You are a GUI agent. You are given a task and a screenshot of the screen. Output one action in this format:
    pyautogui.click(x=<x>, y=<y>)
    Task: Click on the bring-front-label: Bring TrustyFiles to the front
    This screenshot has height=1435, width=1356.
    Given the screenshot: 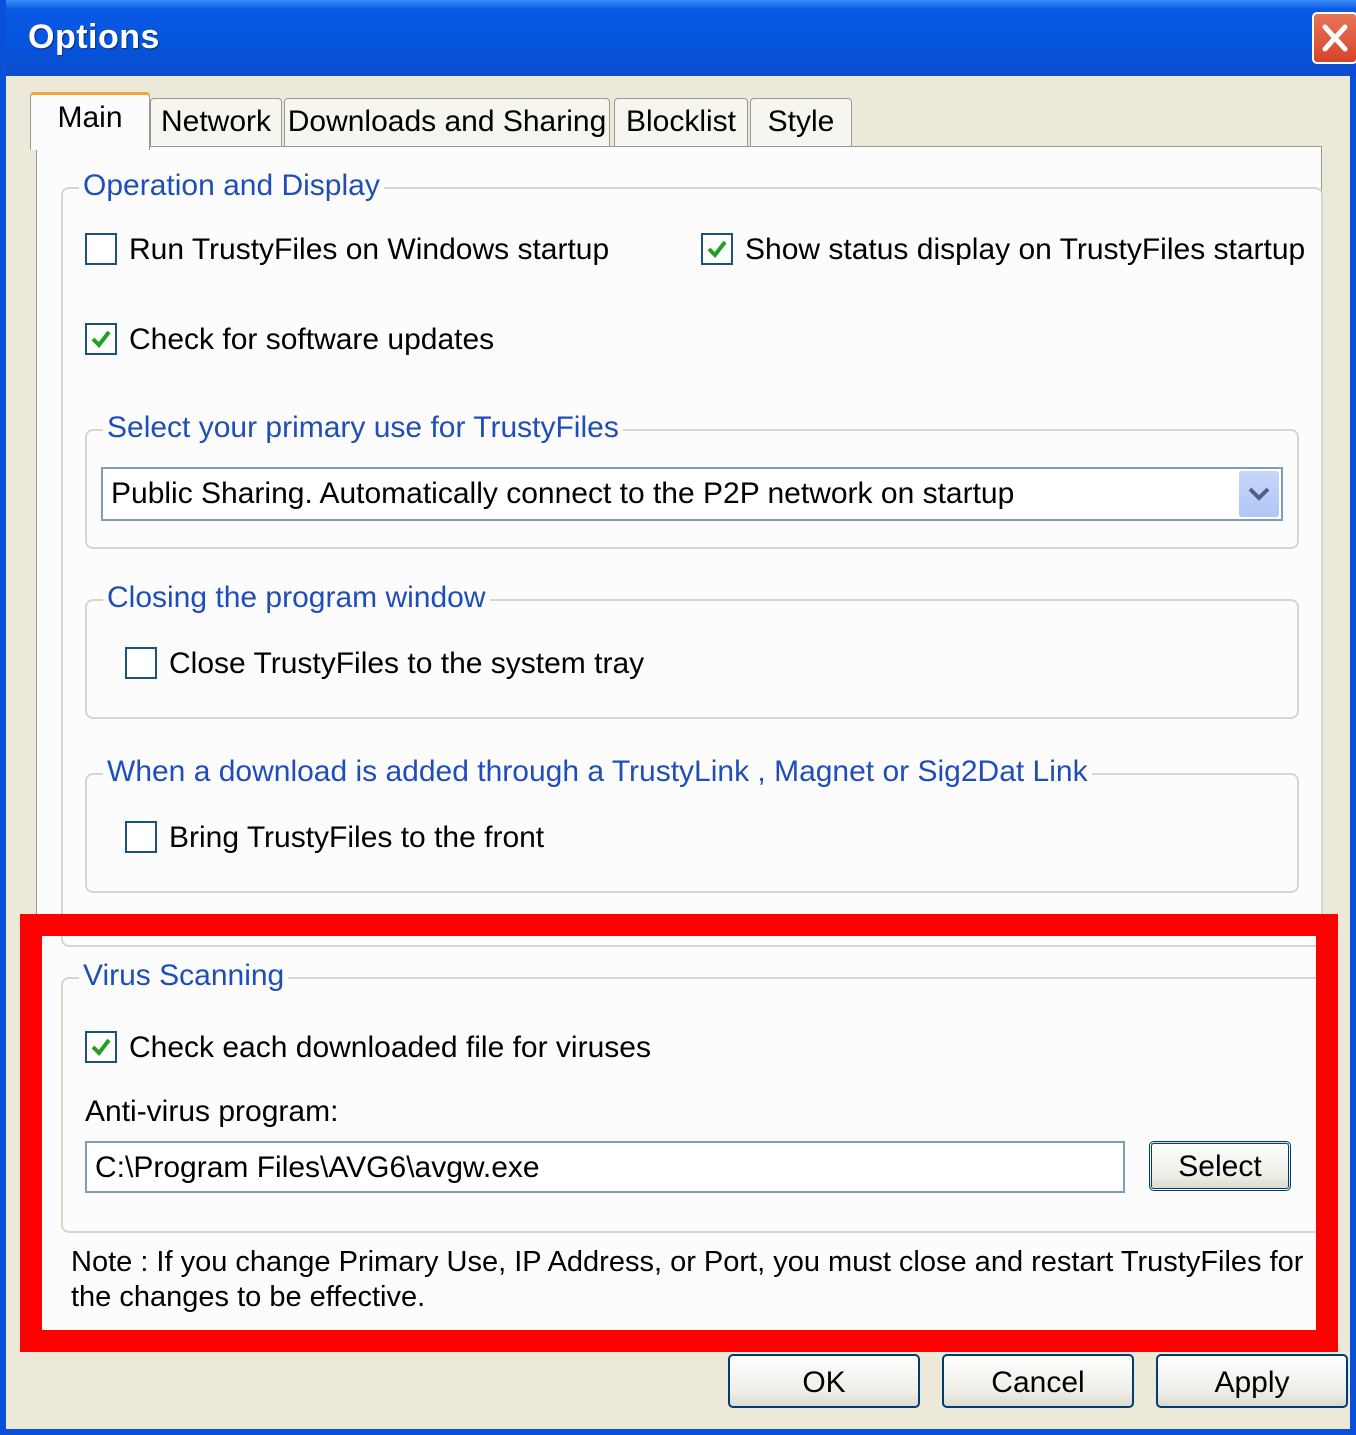 What is the action you would take?
    pyautogui.click(x=357, y=837)
    